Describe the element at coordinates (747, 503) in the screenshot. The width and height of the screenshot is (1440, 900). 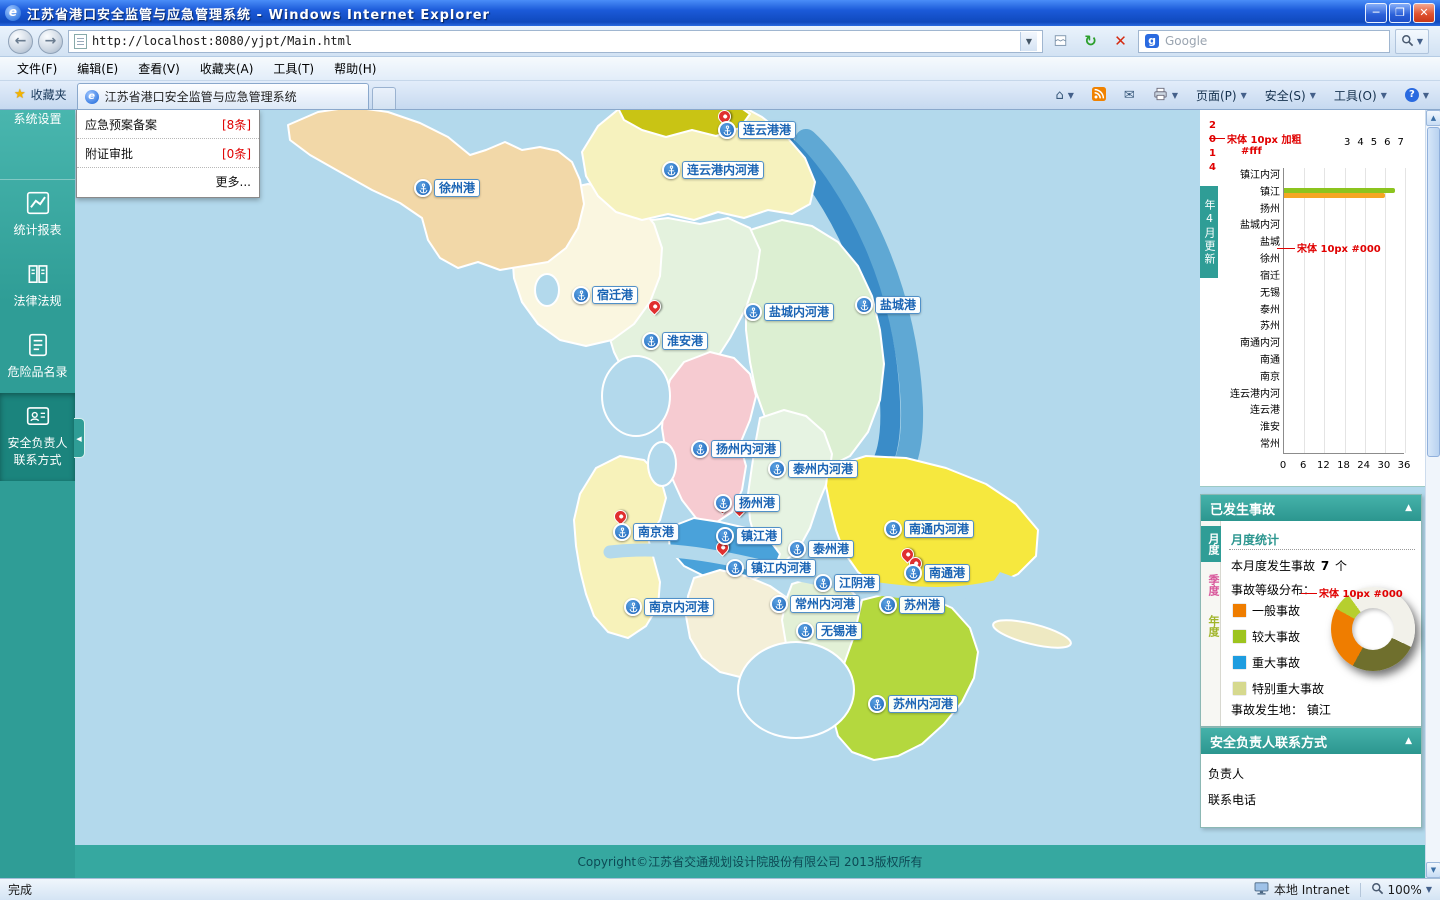
I see `port-marker: 扬州港` at that location.